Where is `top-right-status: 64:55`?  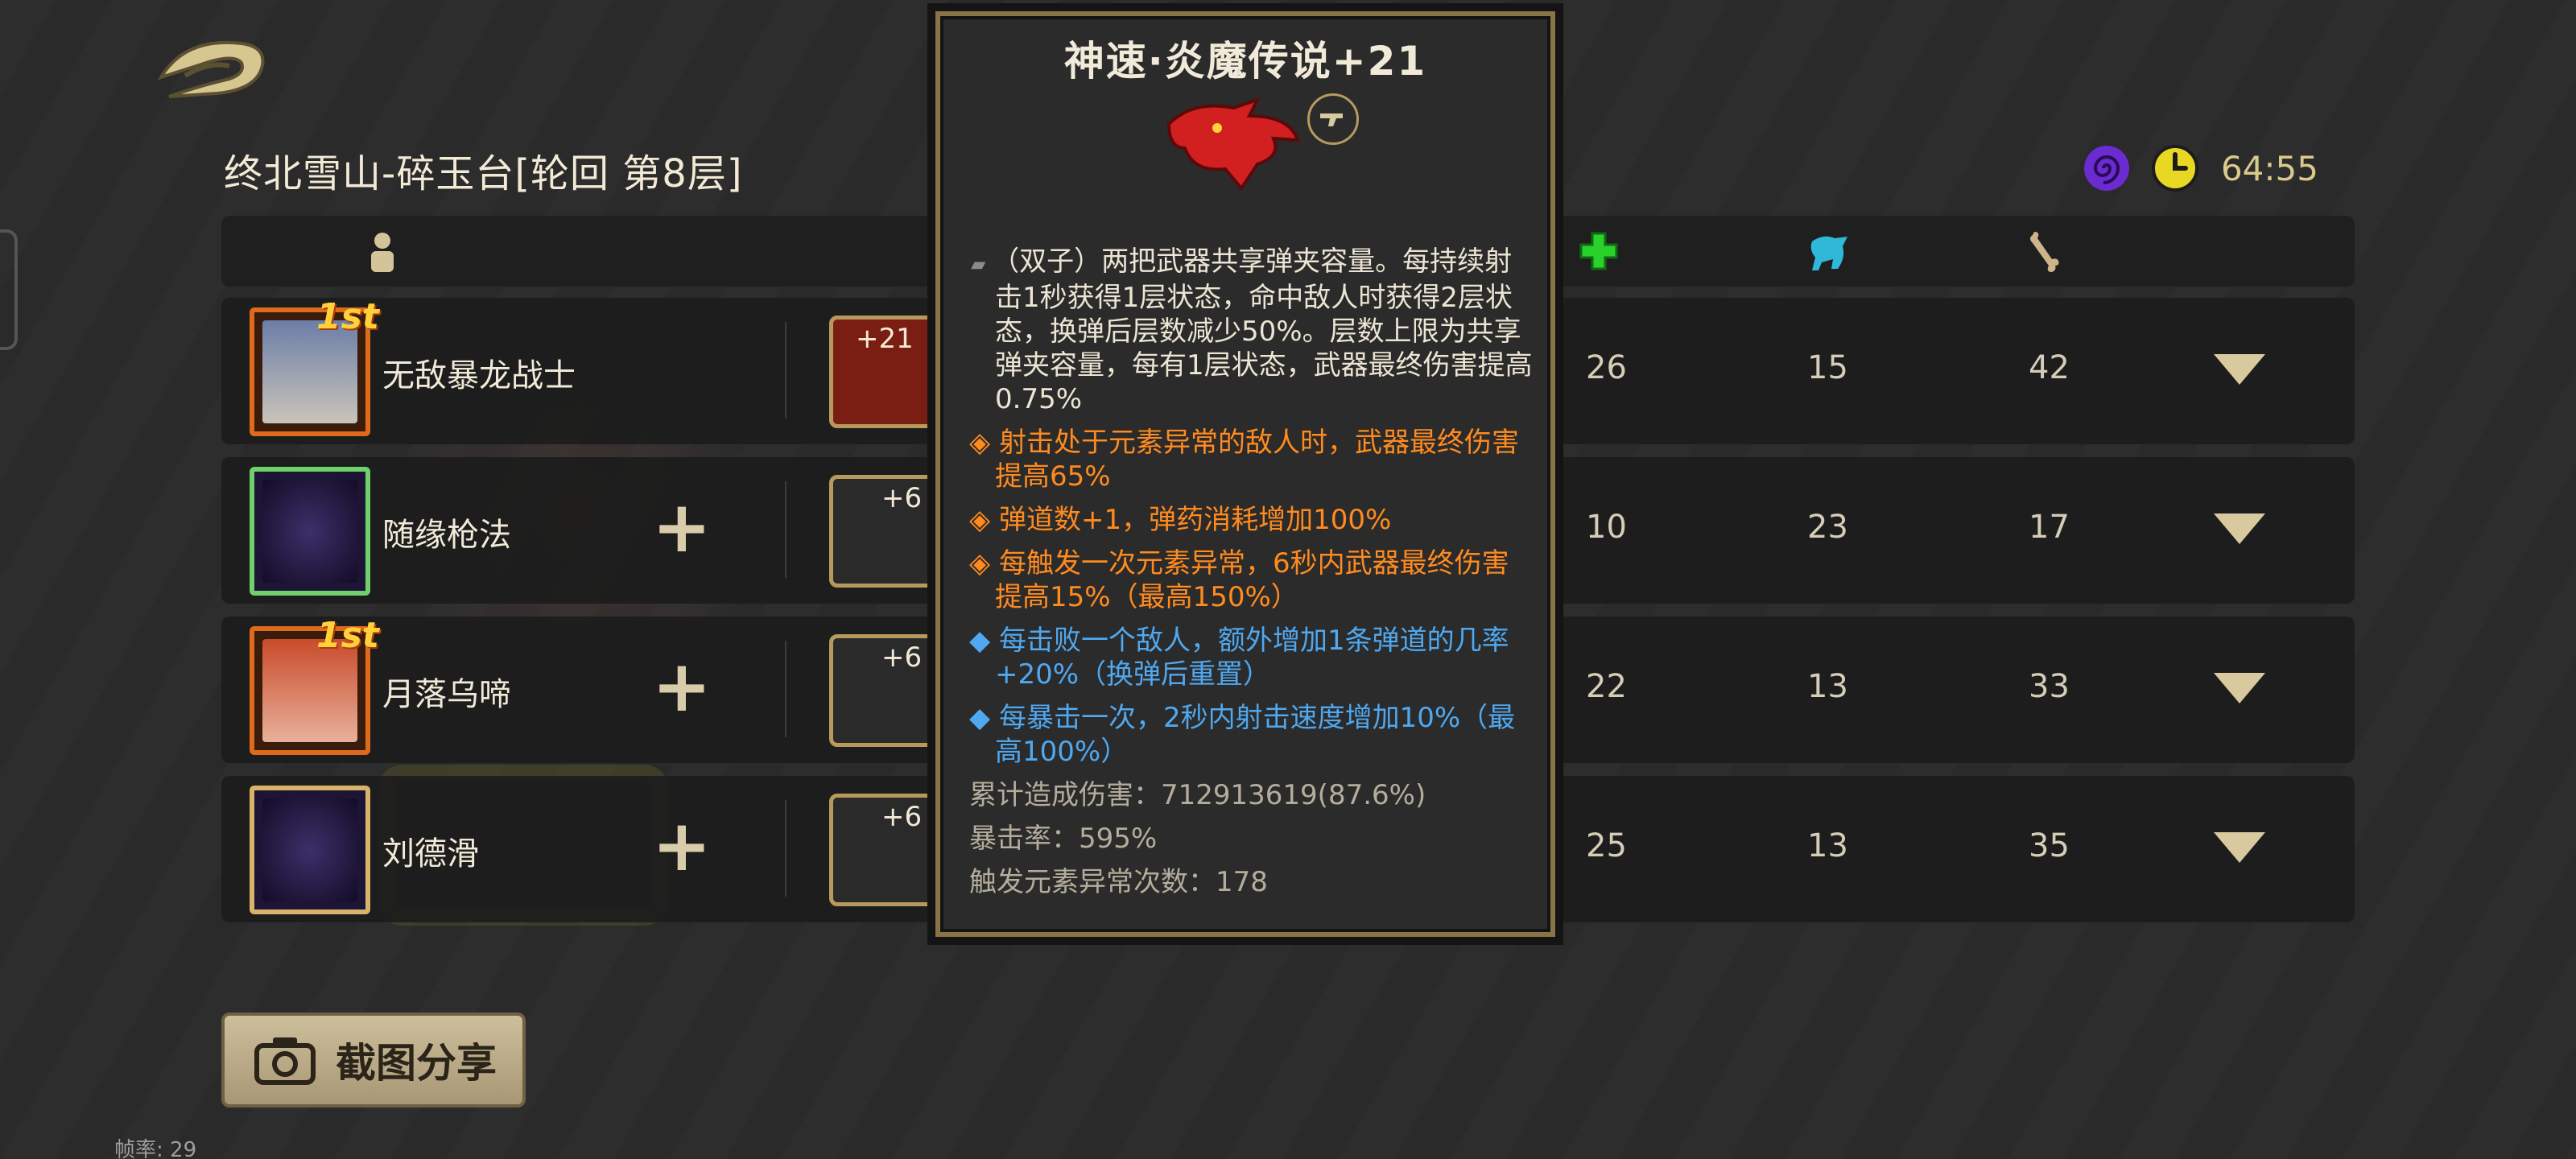 top-right-status: 64:55 is located at coordinates (2200, 168).